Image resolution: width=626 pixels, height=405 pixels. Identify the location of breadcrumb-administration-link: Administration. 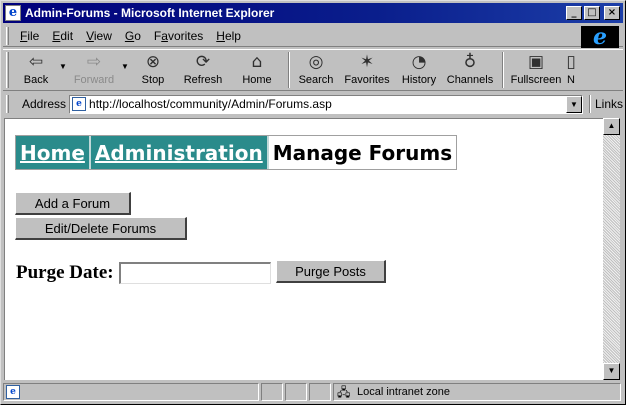
(179, 152).